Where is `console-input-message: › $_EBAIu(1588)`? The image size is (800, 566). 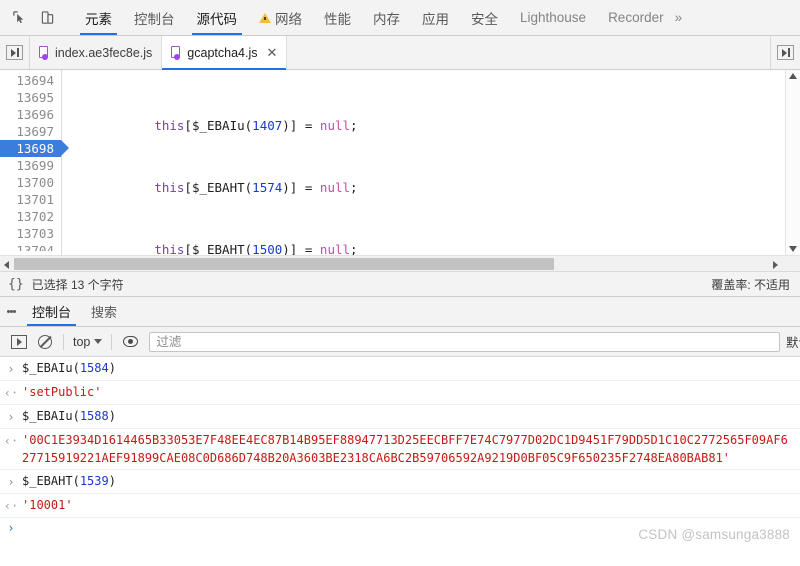 console-input-message: › $_EBAIu(1588) is located at coordinates (400, 417).